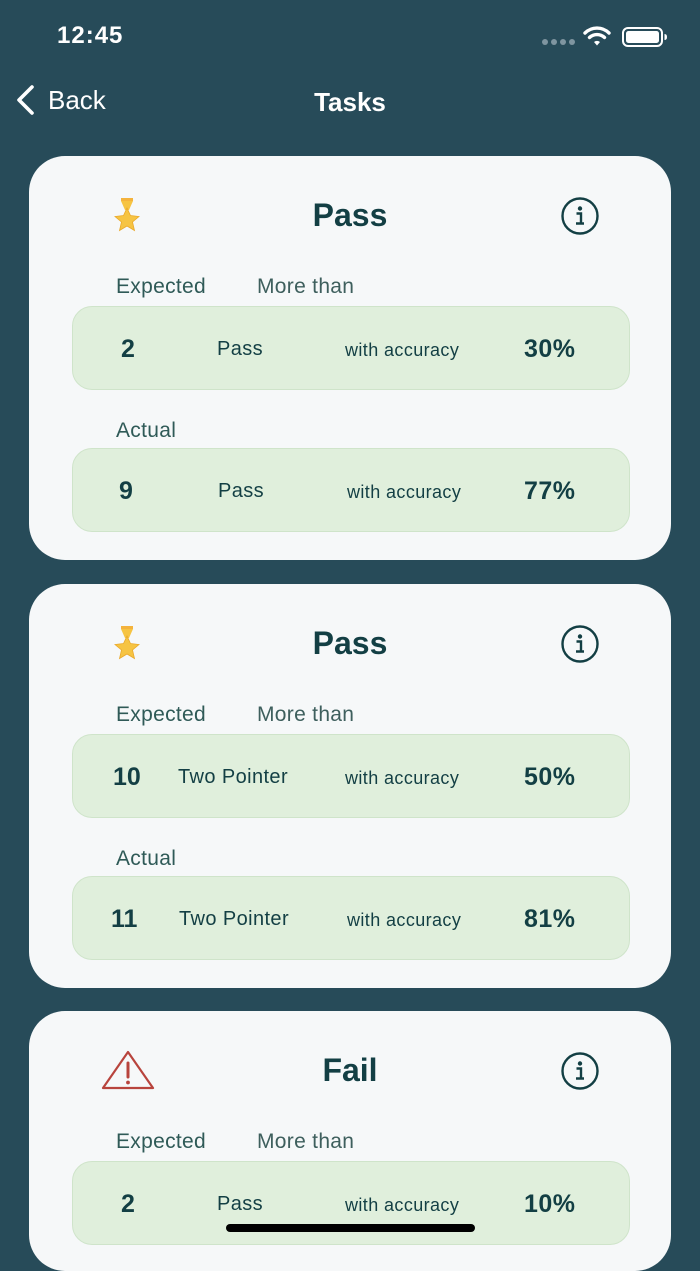 This screenshot has width=700, height=1271. I want to click on status-bar: 12:45, so click(350, 36).